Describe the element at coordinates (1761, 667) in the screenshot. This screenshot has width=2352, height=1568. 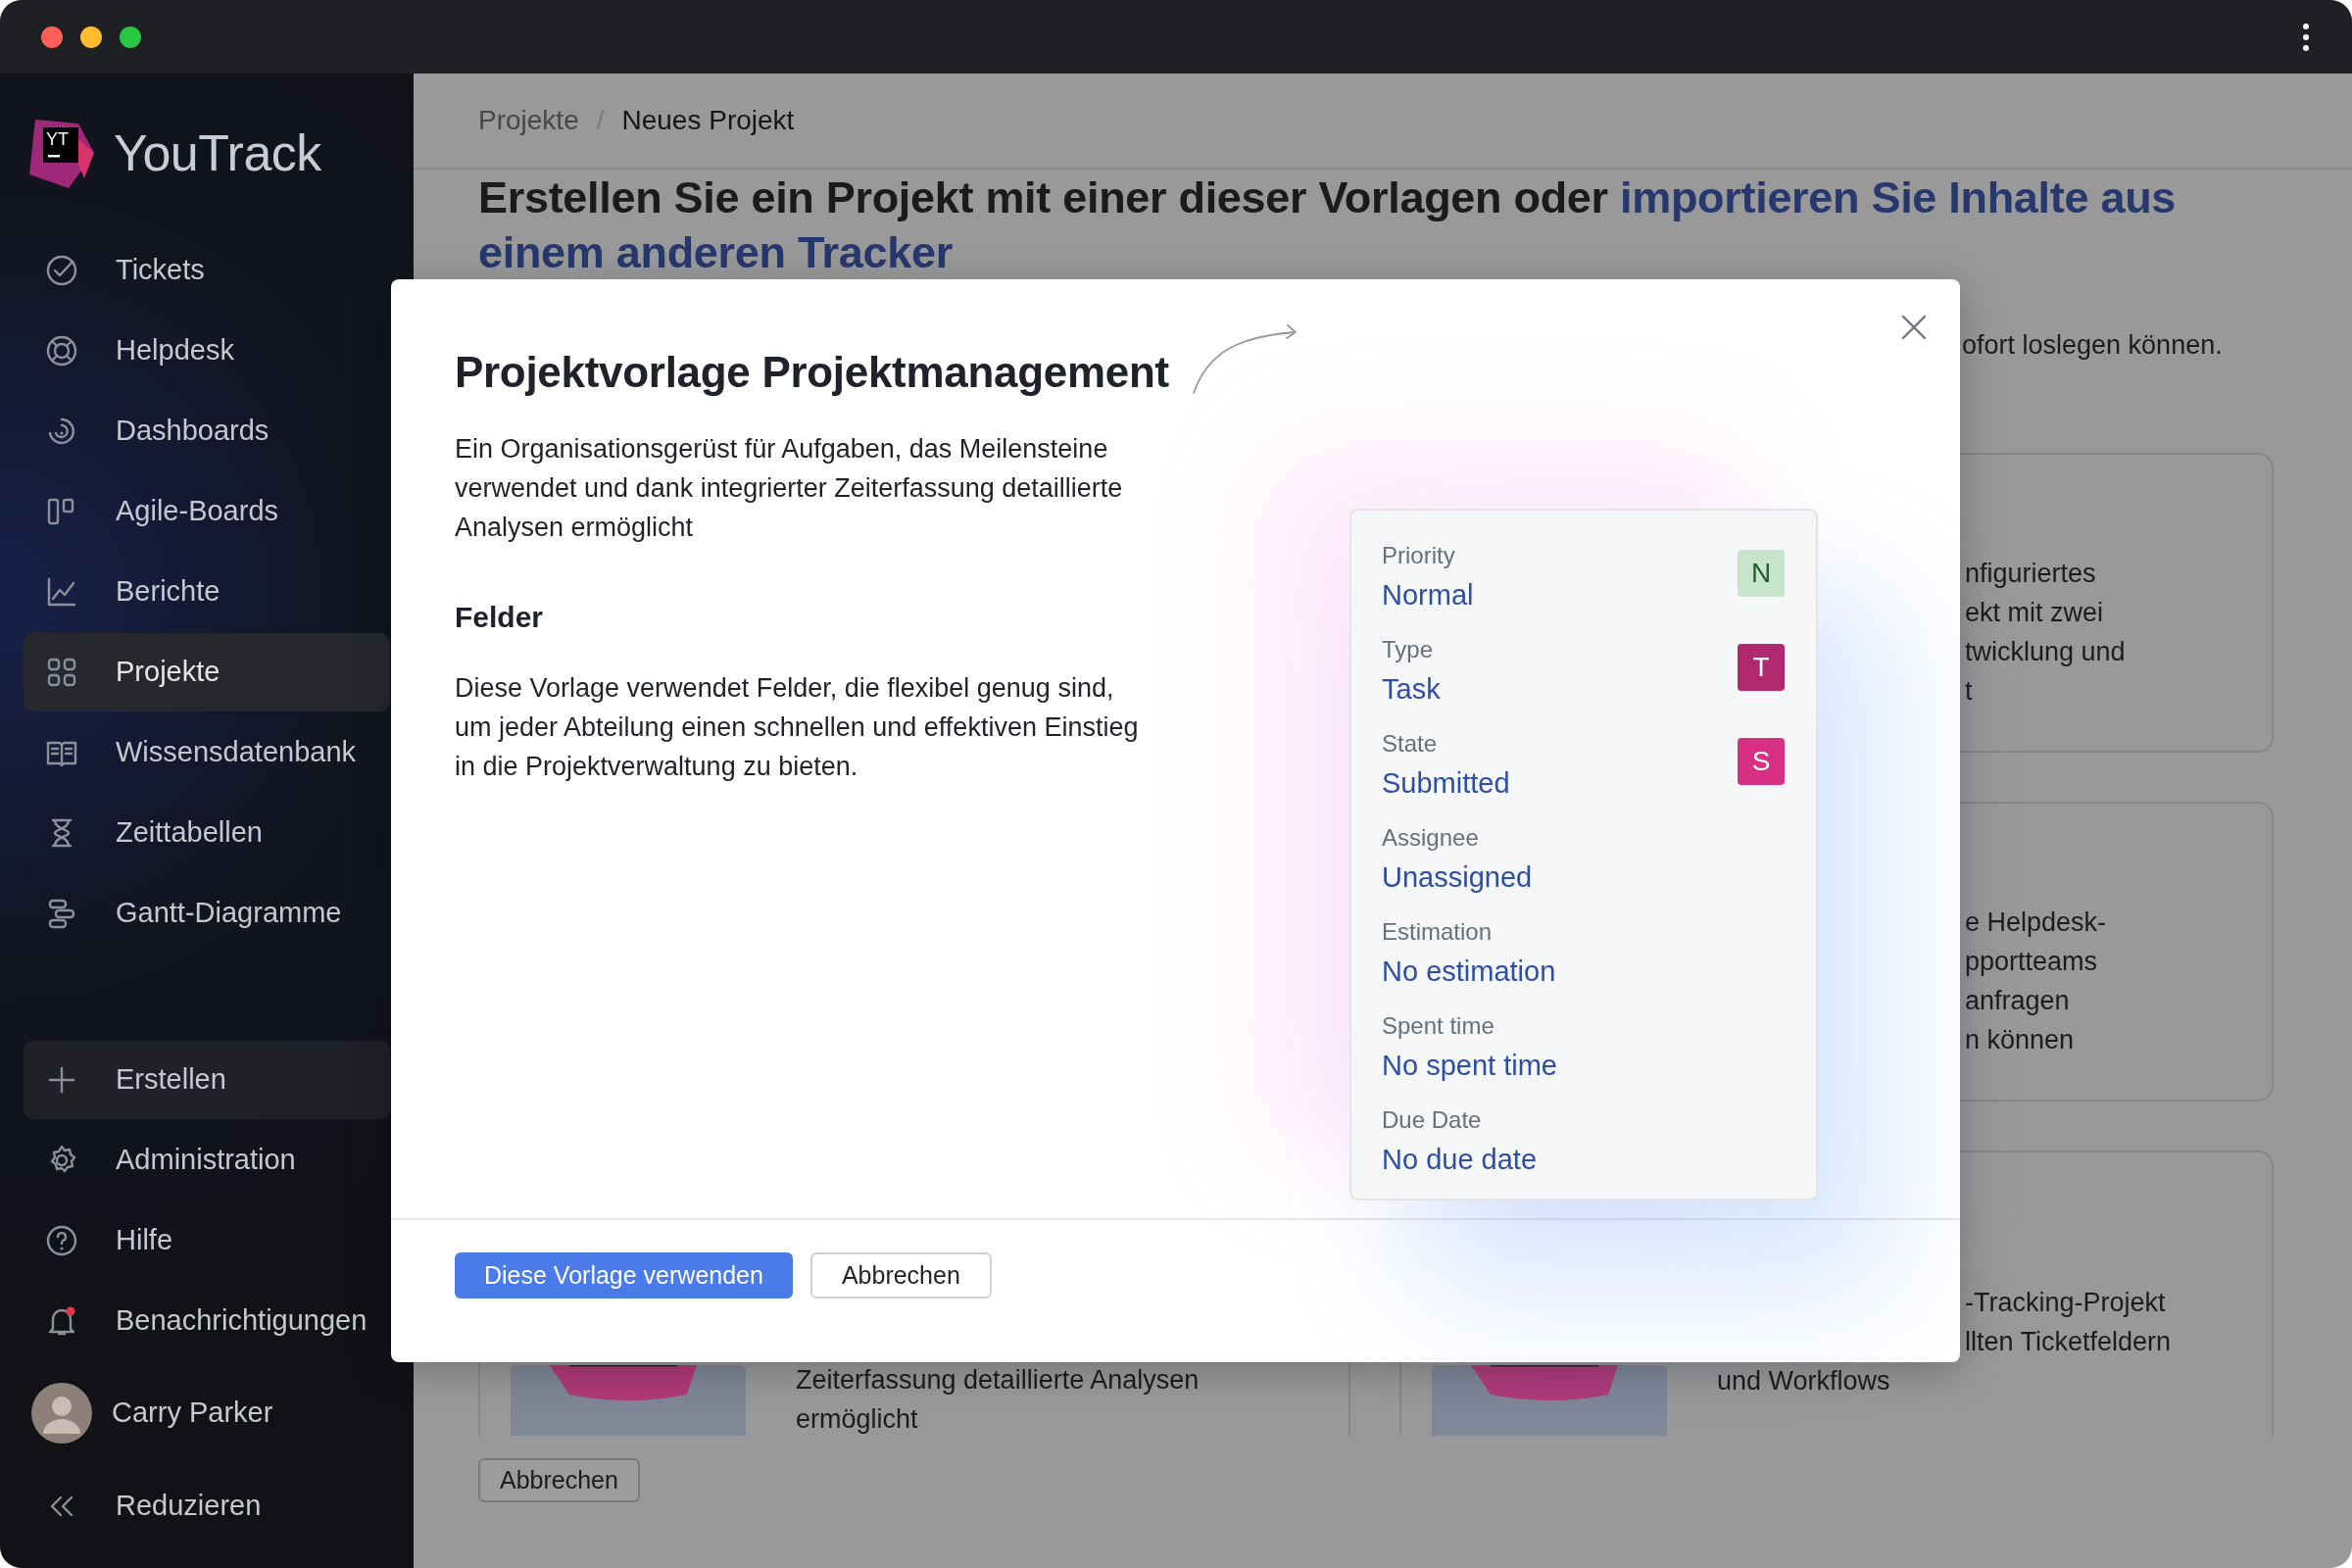
I see `field-badge: T` at that location.